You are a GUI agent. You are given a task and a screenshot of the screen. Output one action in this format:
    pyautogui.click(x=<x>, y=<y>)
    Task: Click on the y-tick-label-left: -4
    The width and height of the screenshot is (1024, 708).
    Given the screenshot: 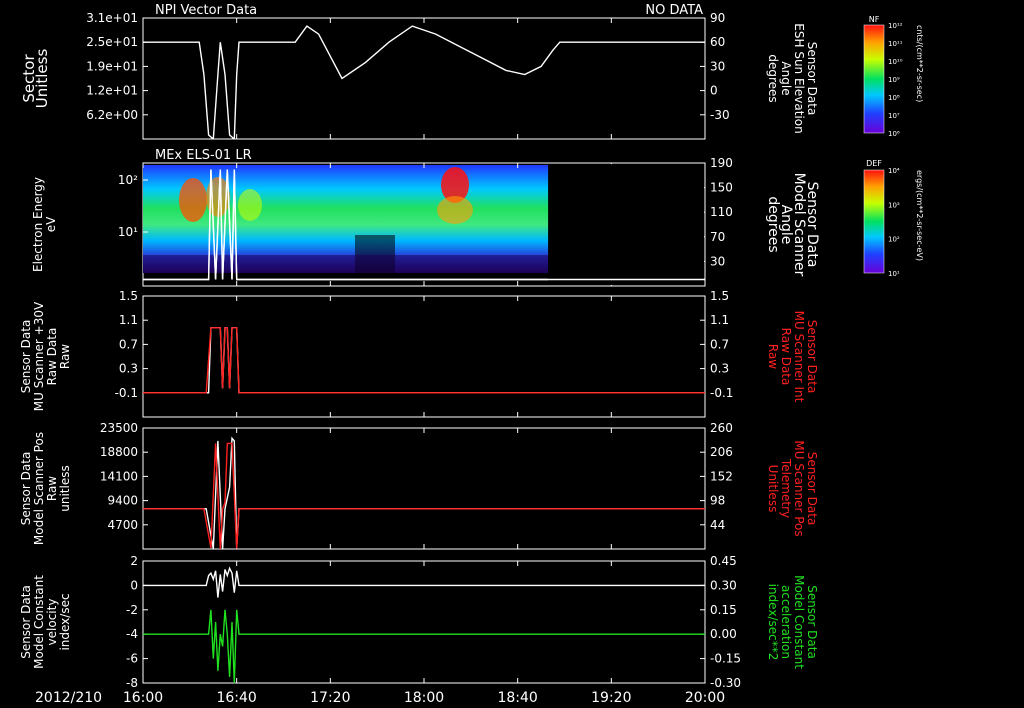 What is the action you would take?
    pyautogui.click(x=132, y=634)
    